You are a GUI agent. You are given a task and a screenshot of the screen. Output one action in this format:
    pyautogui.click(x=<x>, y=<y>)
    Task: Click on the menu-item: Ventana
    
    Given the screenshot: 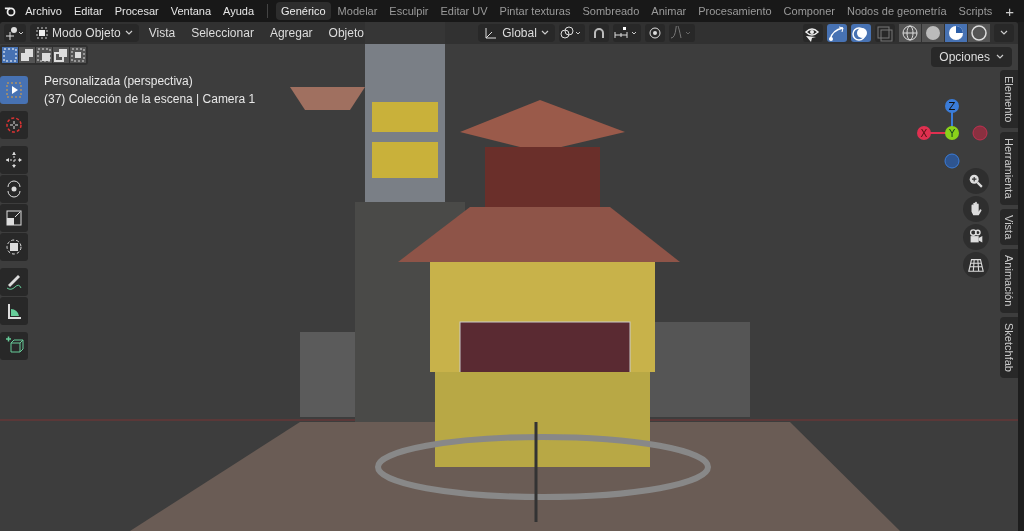 What is the action you would take?
    pyautogui.click(x=191, y=11)
    